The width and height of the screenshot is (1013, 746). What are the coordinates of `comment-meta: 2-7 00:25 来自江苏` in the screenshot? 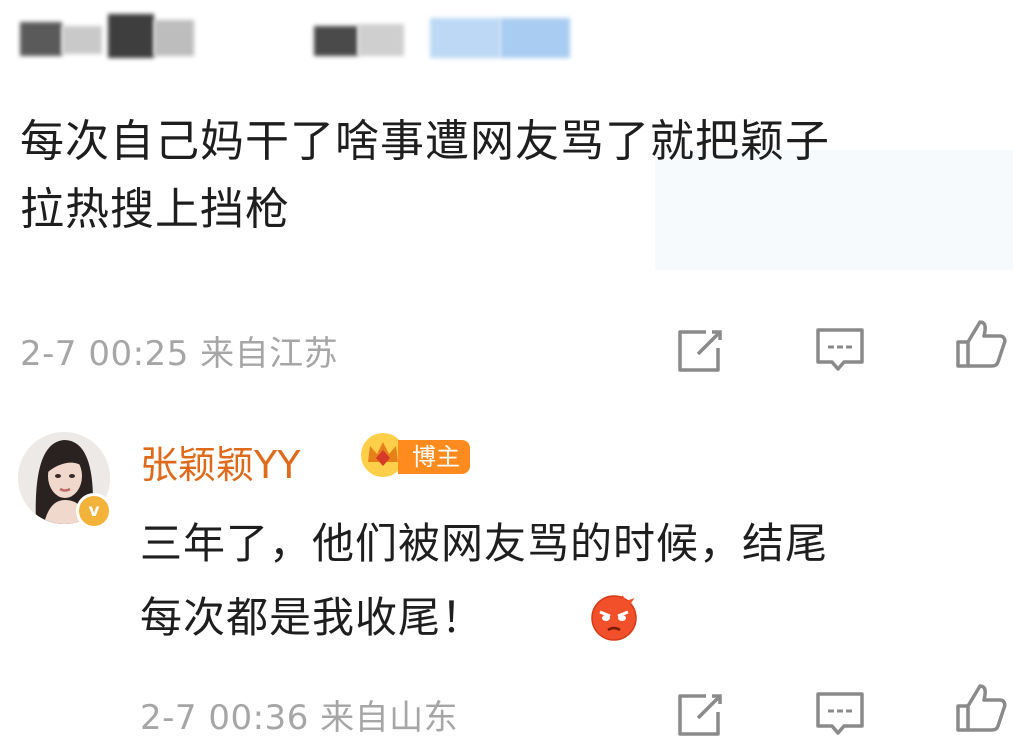 It's located at (179, 350).